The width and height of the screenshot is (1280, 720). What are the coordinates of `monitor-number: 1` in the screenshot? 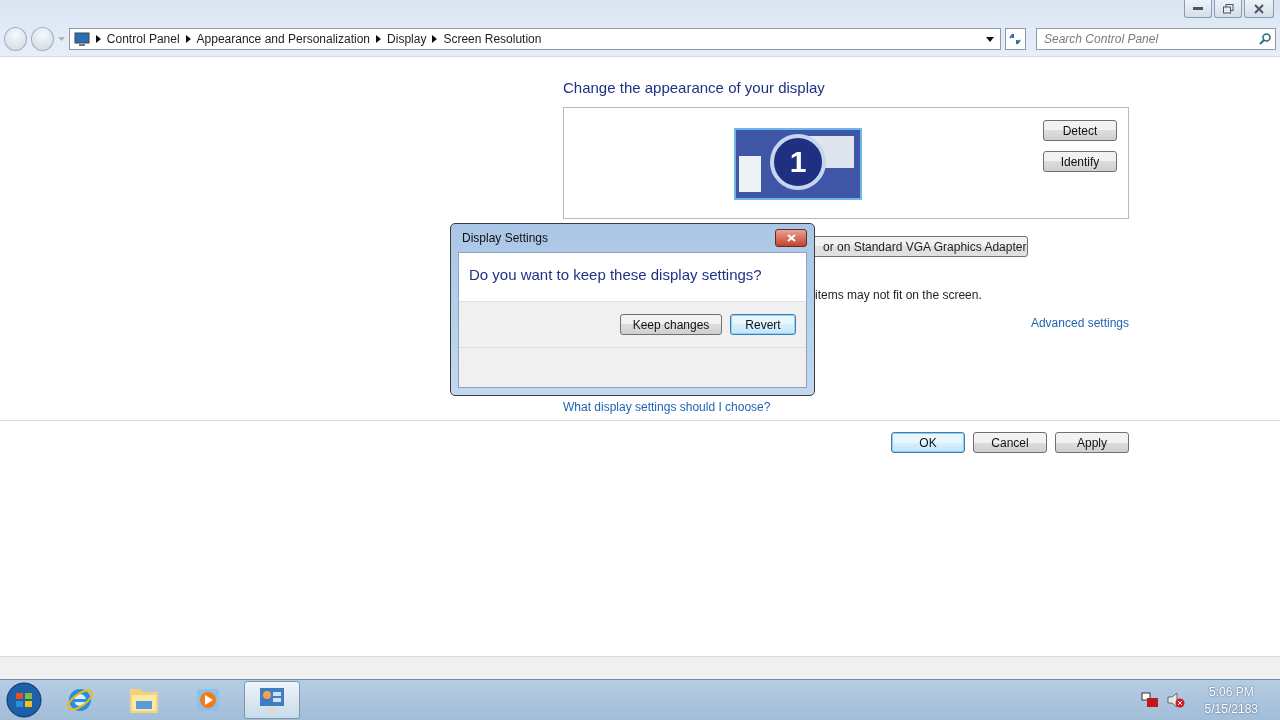 It's located at (798, 161).